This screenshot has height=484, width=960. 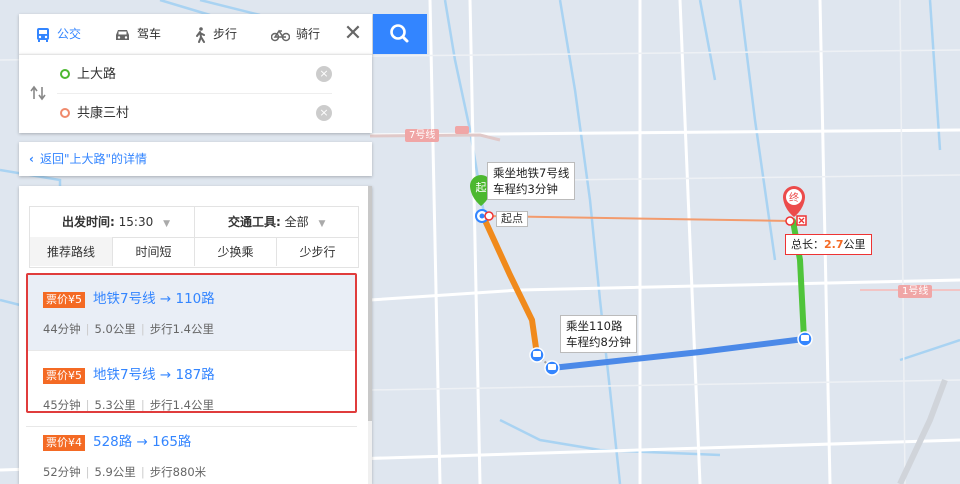 I want to click on depart-time-select: 出发时间: 15:30 ▼, so click(x=116, y=223).